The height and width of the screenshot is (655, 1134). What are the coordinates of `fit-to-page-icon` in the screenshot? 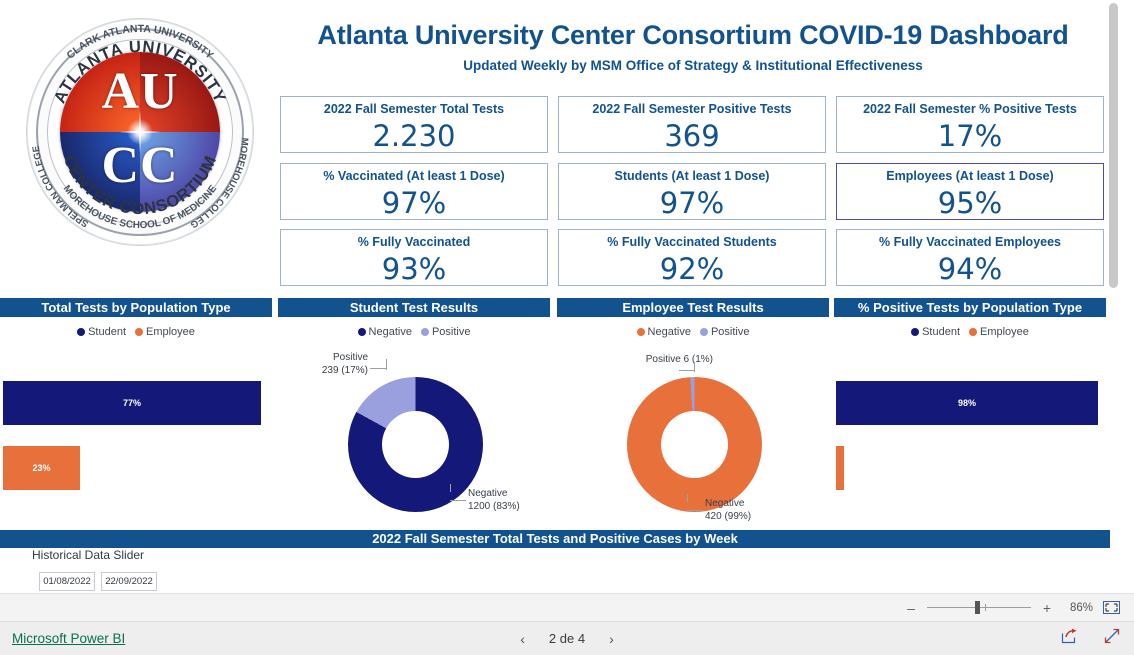 It's located at (1111, 607).